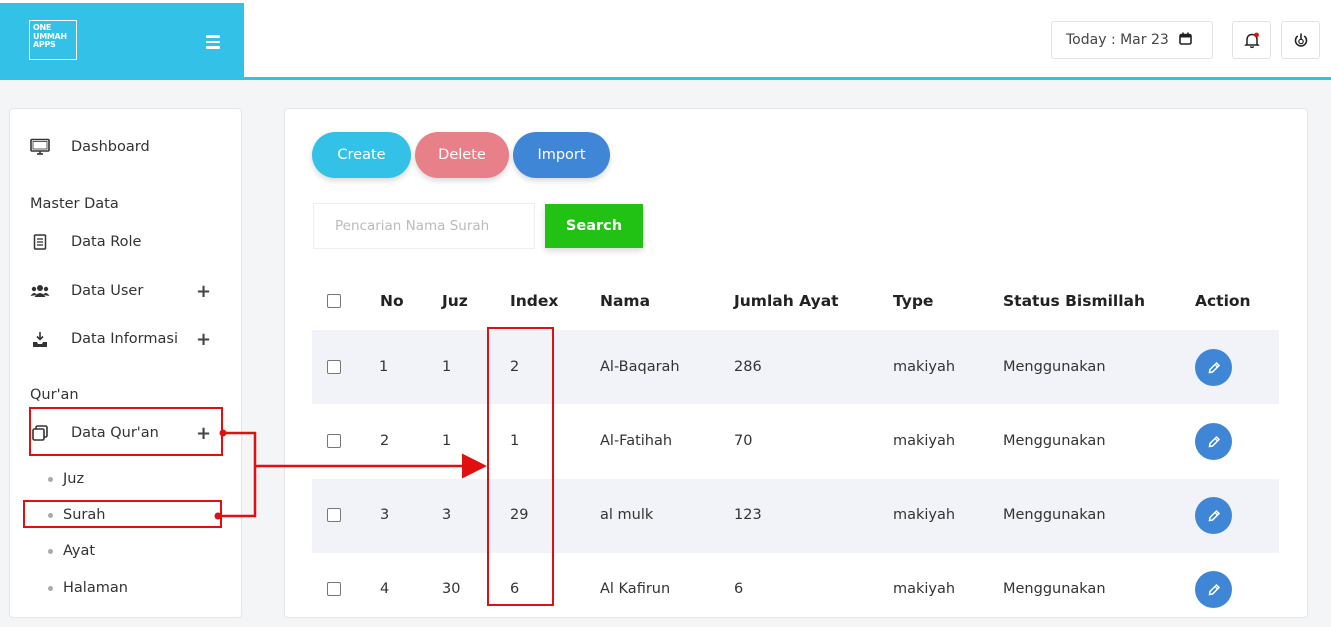 The image size is (1331, 627). What do you see at coordinates (627, 515) in the screenshot?
I see `cell-nama: al mulk` at bounding box center [627, 515].